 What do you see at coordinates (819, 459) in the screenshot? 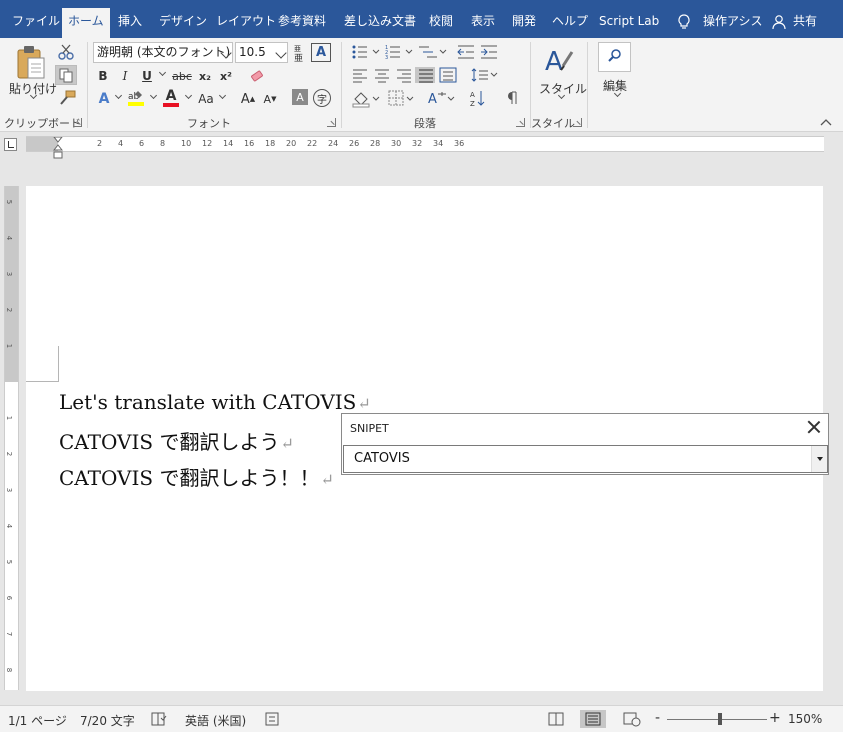
I see `dropdown-arrow-icon` at bounding box center [819, 459].